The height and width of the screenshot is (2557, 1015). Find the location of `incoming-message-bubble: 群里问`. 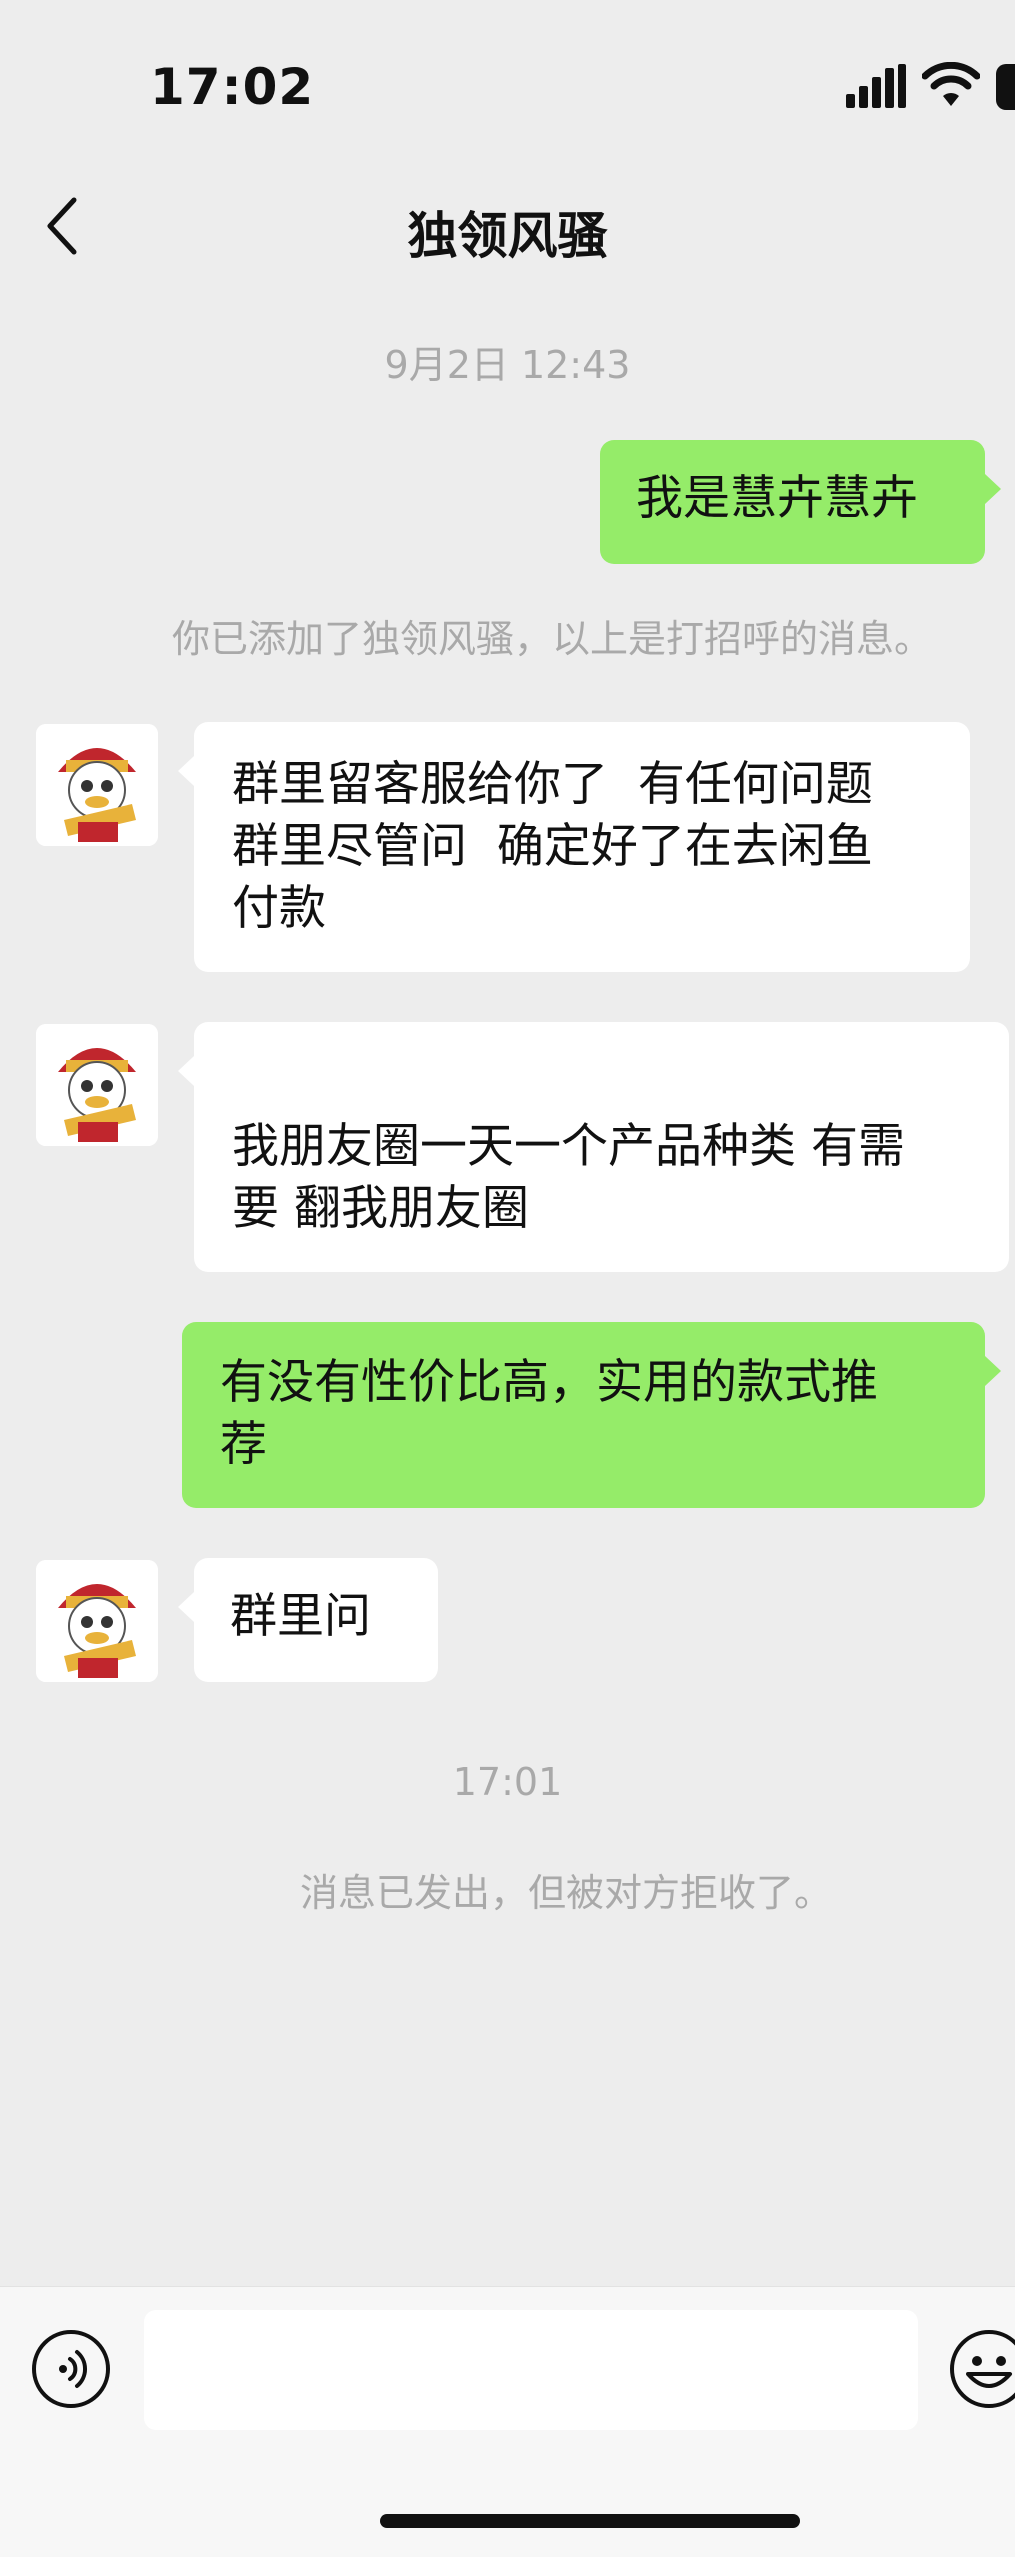

incoming-message-bubble: 群里问 is located at coordinates (308, 1620).